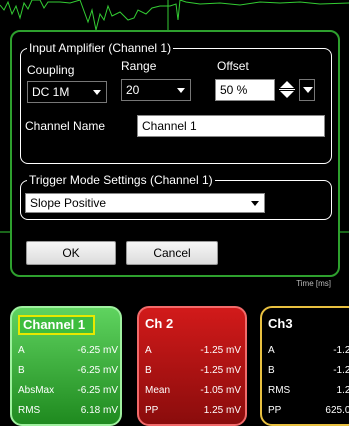 The width and height of the screenshot is (349, 426). Describe the element at coordinates (193, 390) in the screenshot. I see `table-row: Mean -1.05 mV` at that location.